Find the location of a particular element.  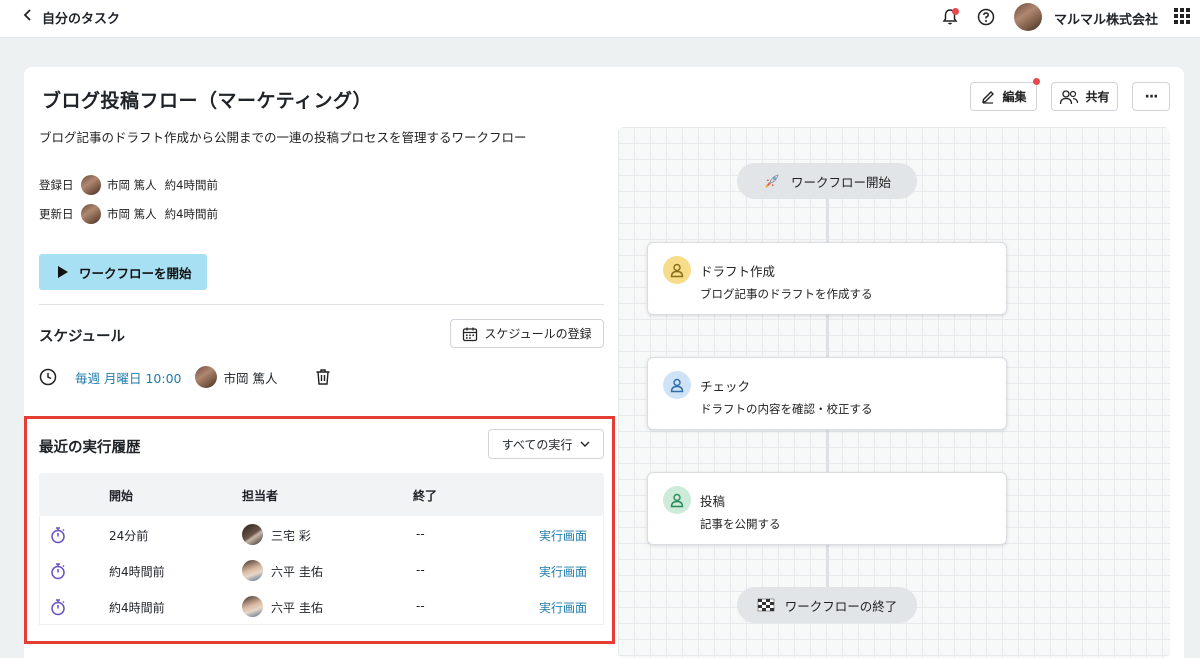

user-avatar is located at coordinates (1028, 17).